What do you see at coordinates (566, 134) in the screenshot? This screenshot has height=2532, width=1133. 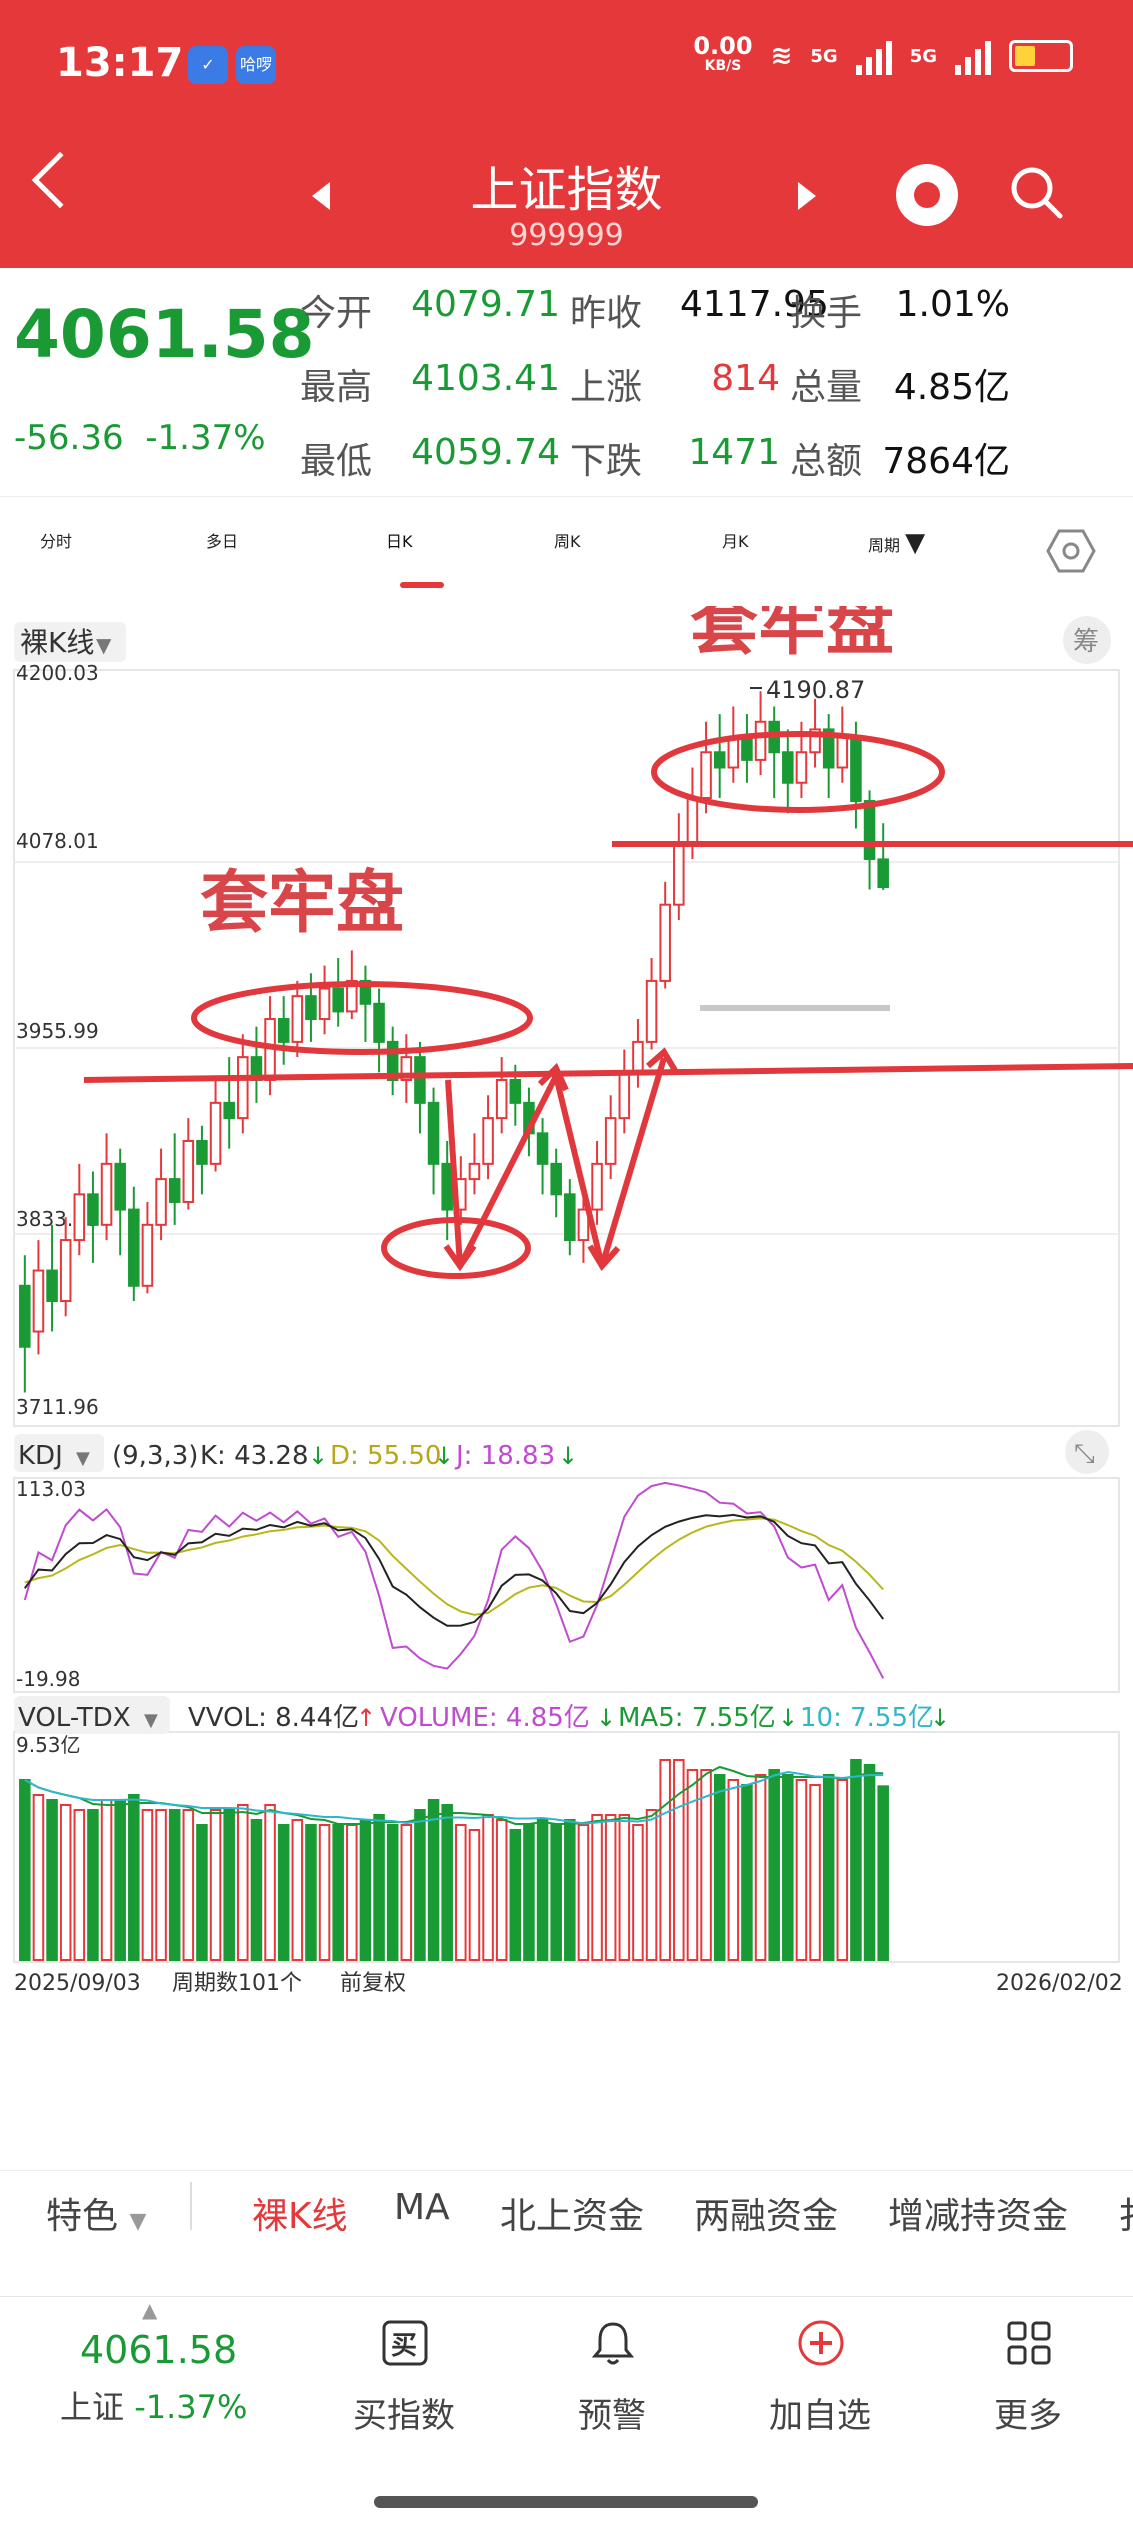 I see `app-header: 13:17 ✓ 哈啰 0.00 KB/S ≋ 5G 5G 上证指数 999999` at bounding box center [566, 134].